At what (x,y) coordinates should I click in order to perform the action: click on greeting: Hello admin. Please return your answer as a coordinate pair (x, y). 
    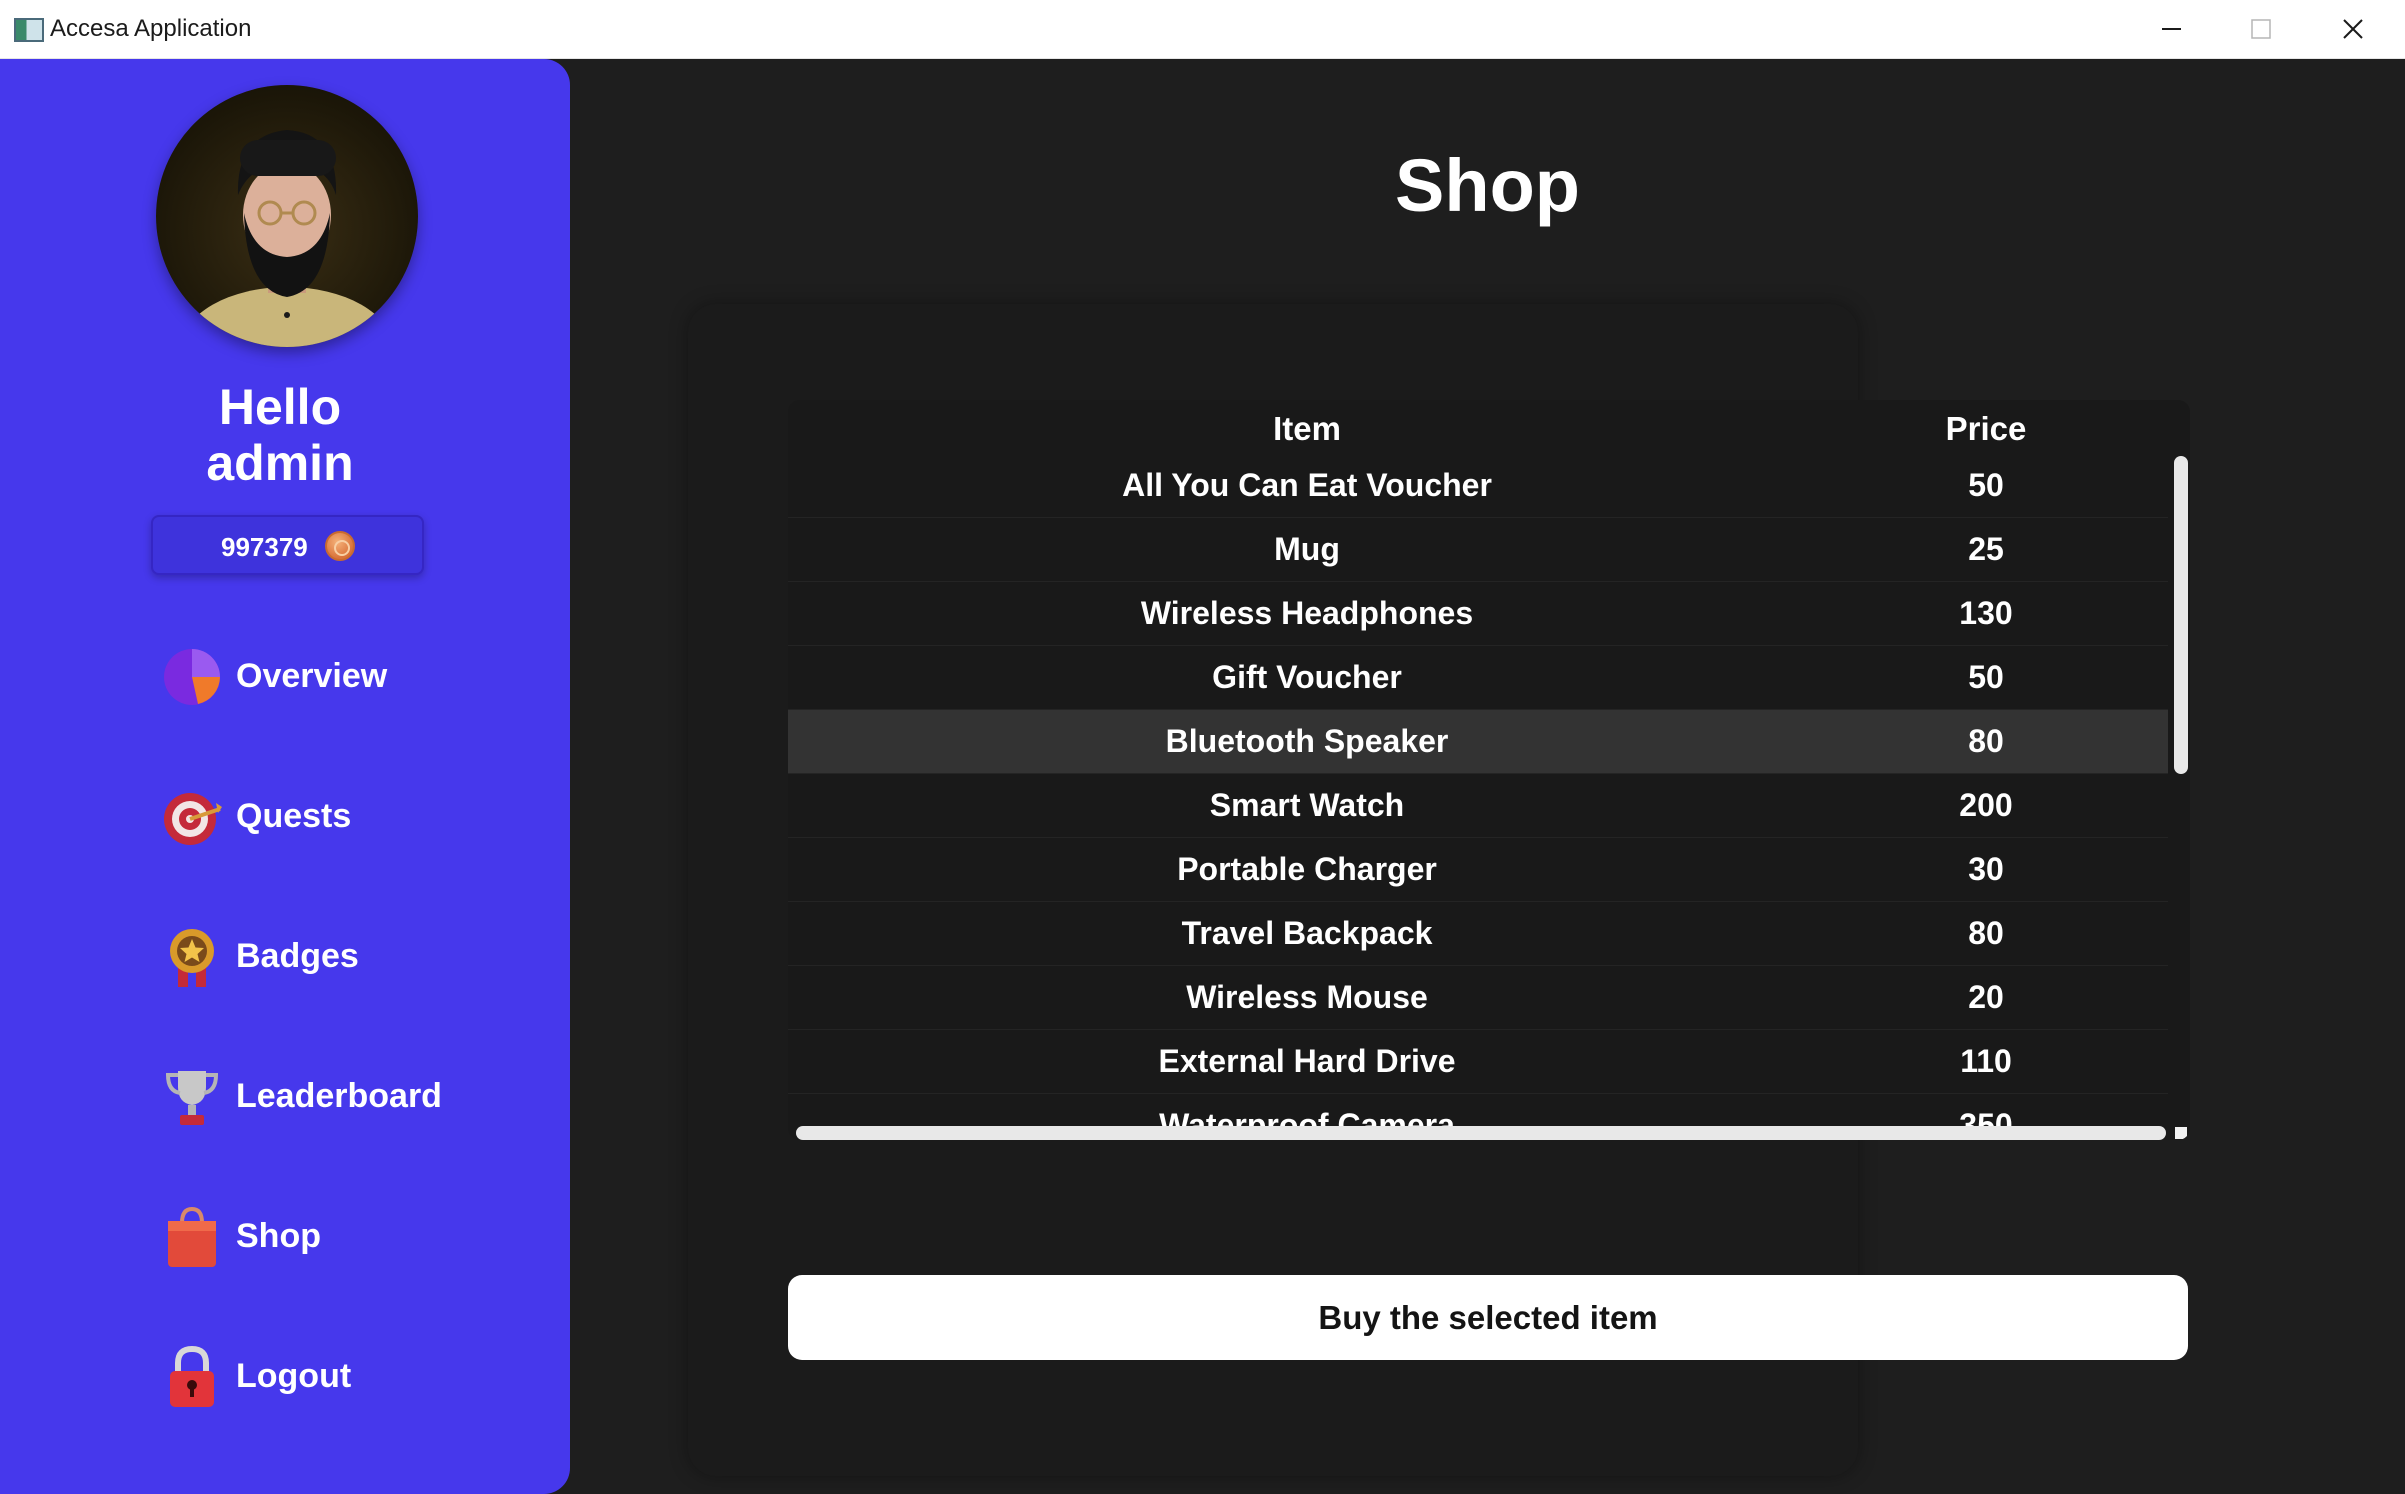
    Looking at the image, I should click on (280, 435).